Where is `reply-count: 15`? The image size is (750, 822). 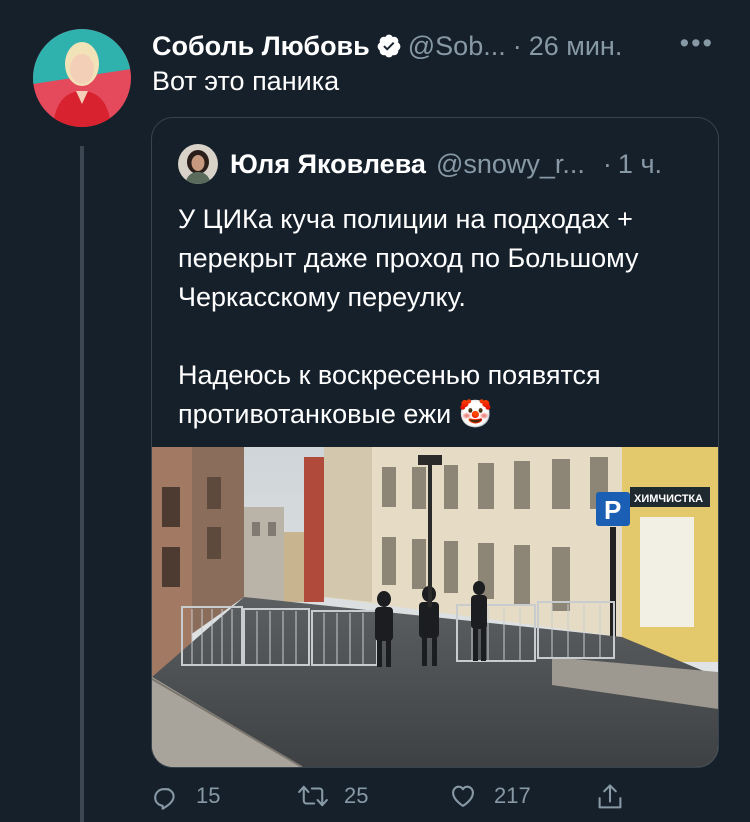
reply-count: 15 is located at coordinates (208, 795).